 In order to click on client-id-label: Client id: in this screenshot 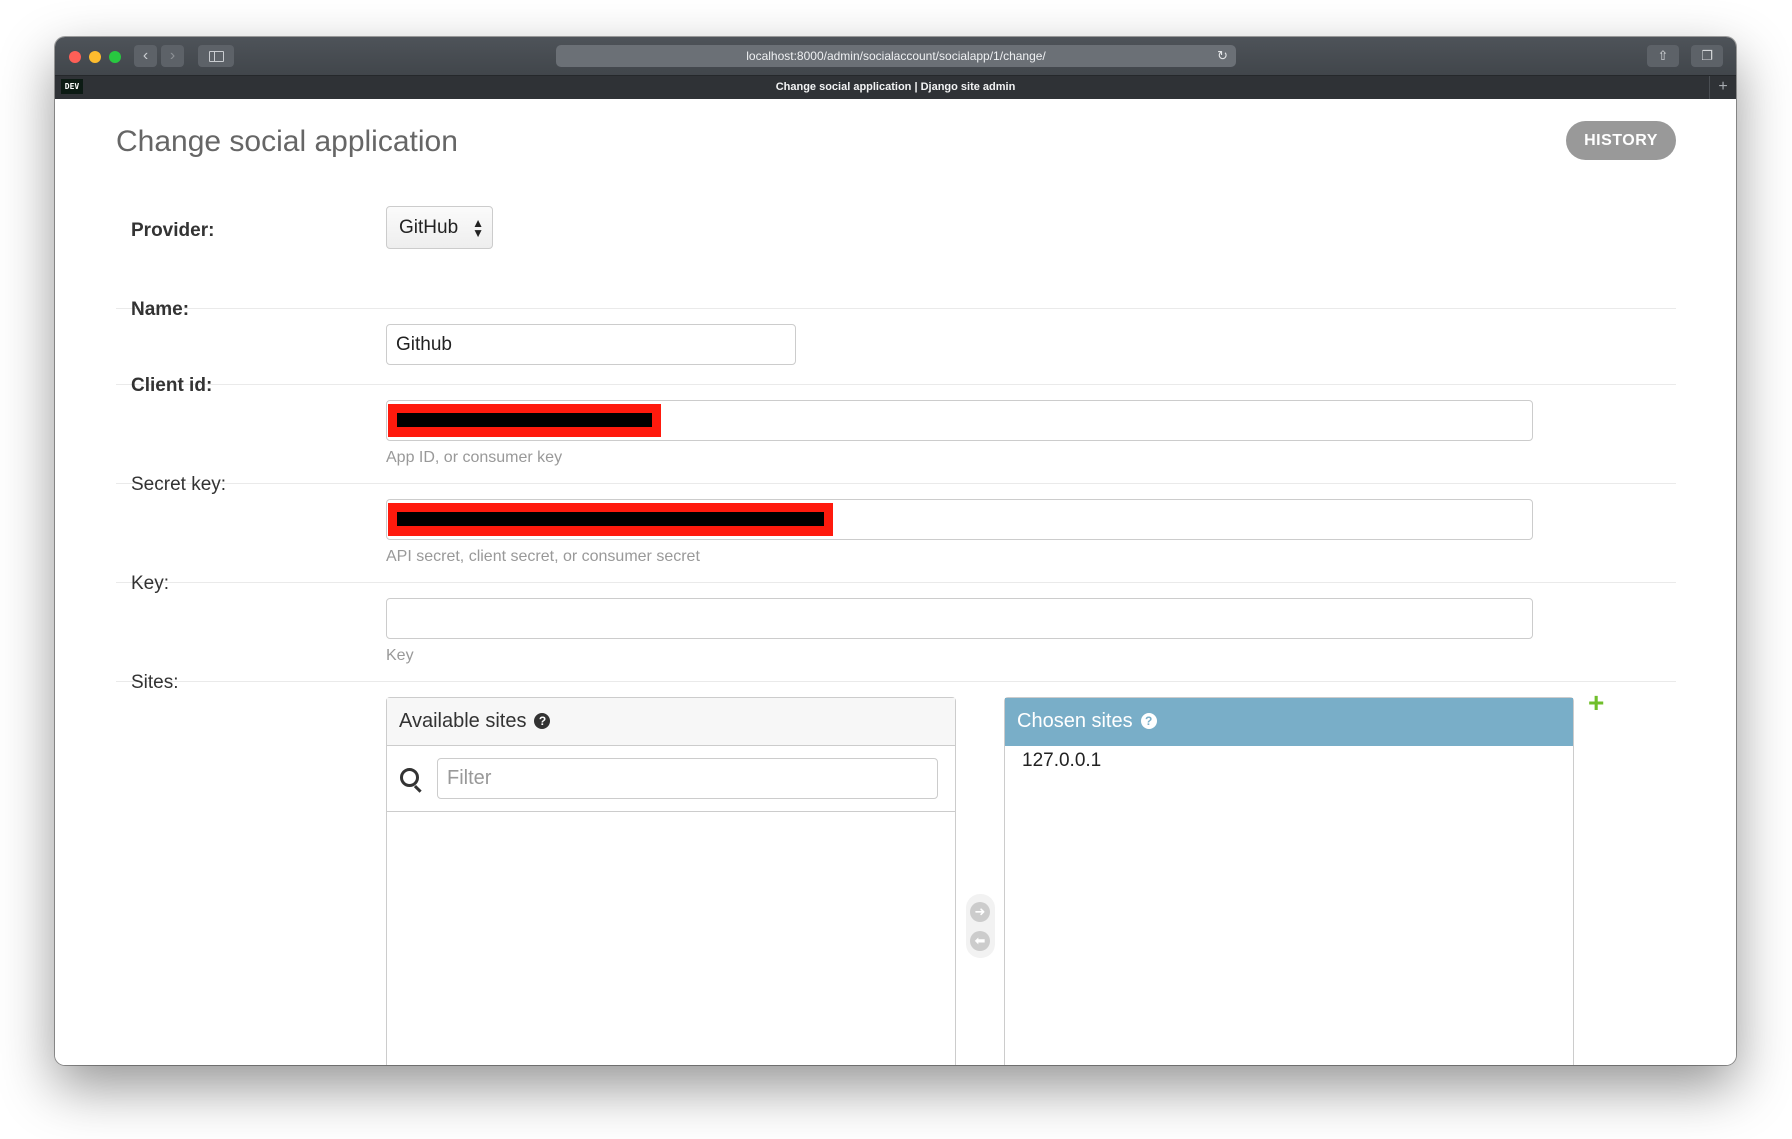, I will do `click(172, 385)`.